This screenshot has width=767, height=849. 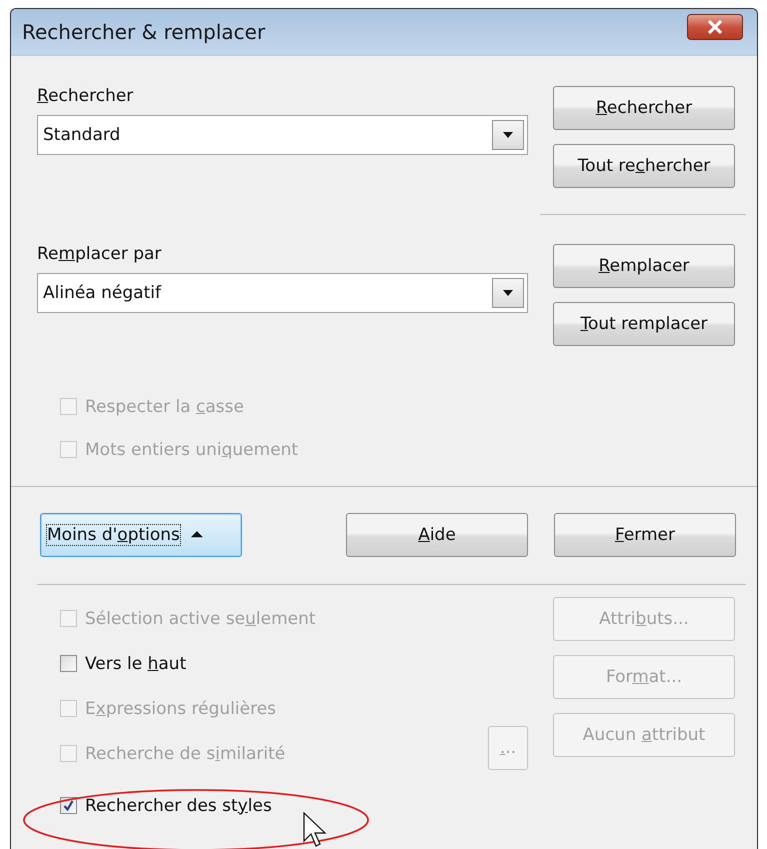 I want to click on replace-button: Remplacer, so click(x=644, y=266).